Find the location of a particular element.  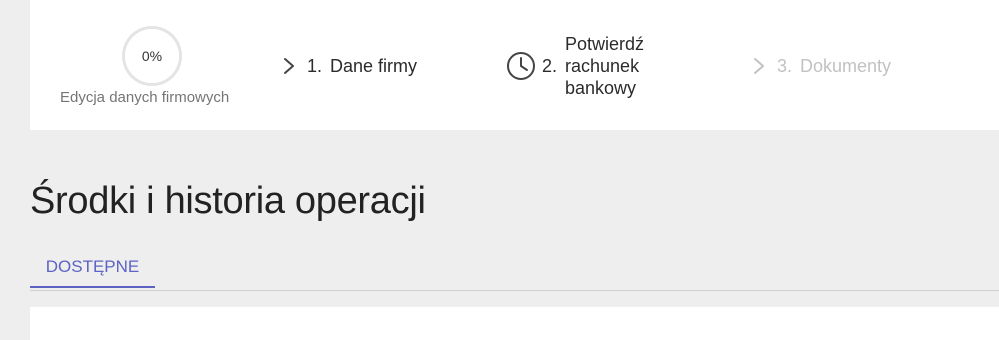

page-title: Środki i historia operacji is located at coordinates (228, 201).